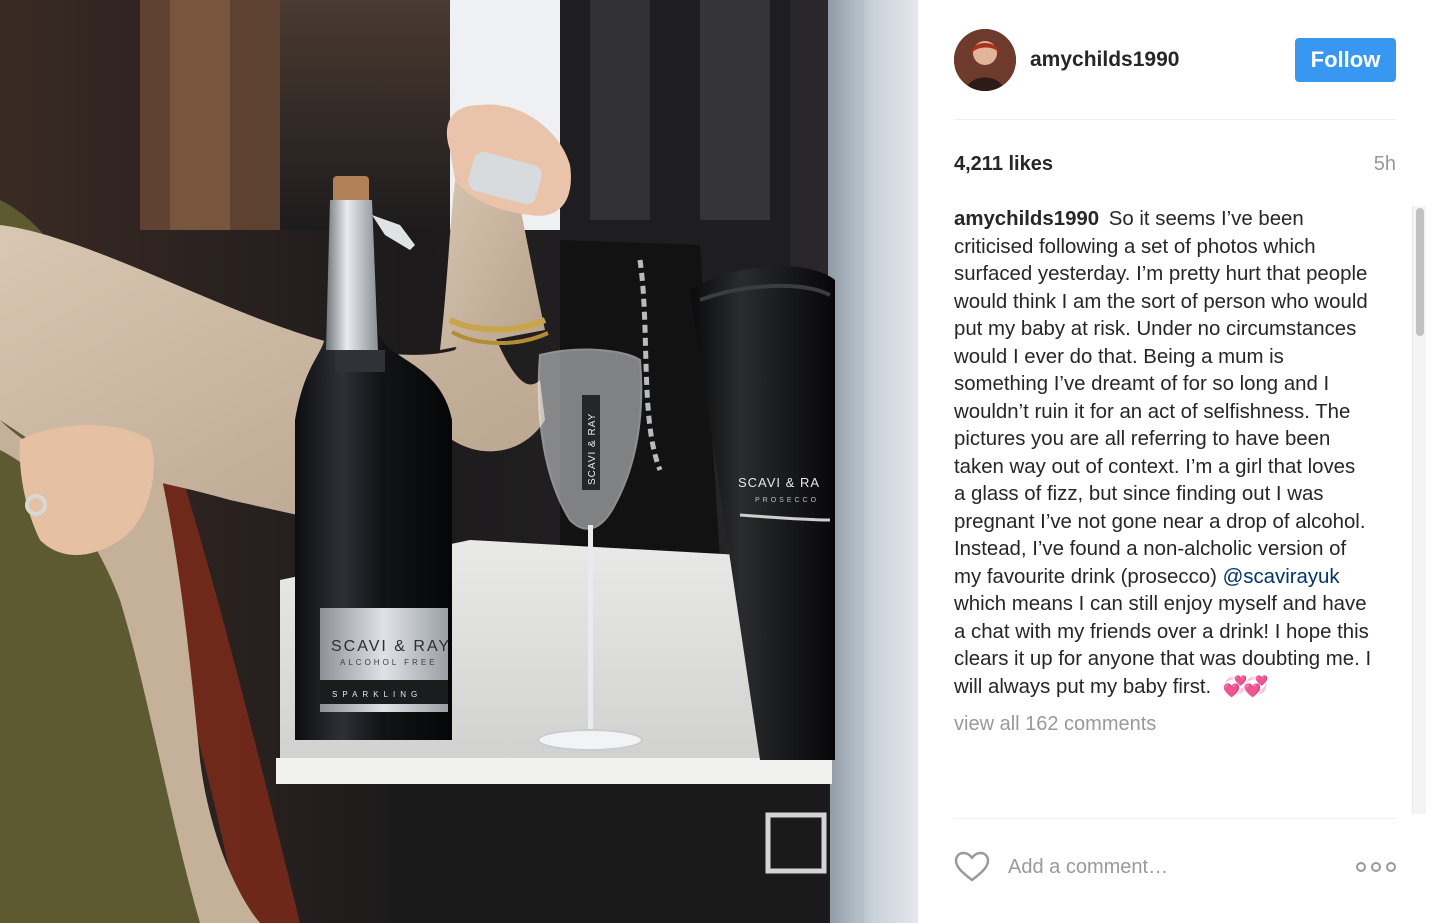 This screenshot has height=923, width=1440. I want to click on view-all-comments-link: view all 162 comments, so click(1055, 724).